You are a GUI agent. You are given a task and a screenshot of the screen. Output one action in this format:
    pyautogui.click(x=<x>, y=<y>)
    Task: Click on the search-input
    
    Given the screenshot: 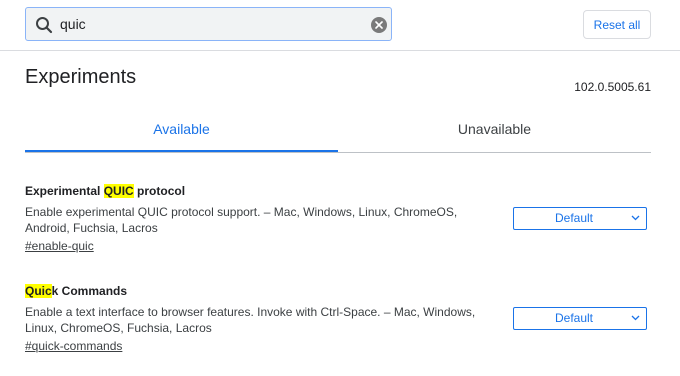 What is the action you would take?
    pyautogui.click(x=210, y=24)
    